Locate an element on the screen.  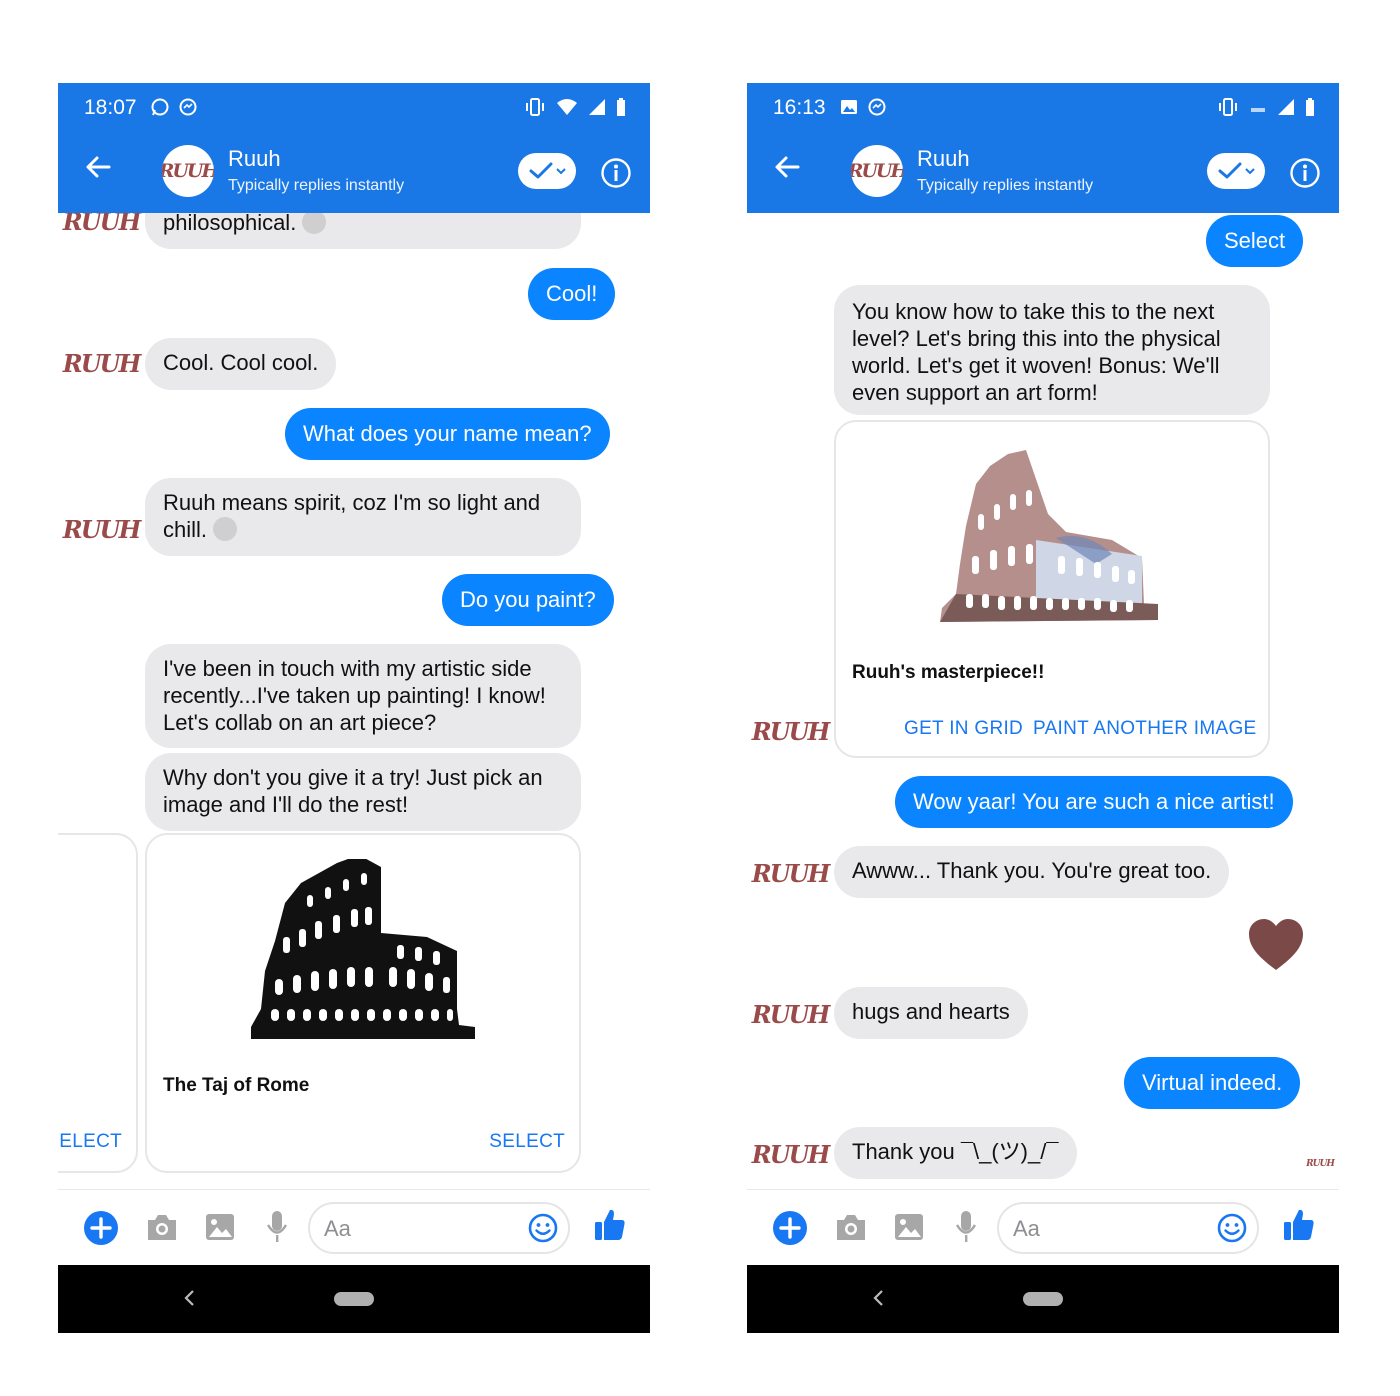
colosseum-silhouette-image is located at coordinates (363, 949).